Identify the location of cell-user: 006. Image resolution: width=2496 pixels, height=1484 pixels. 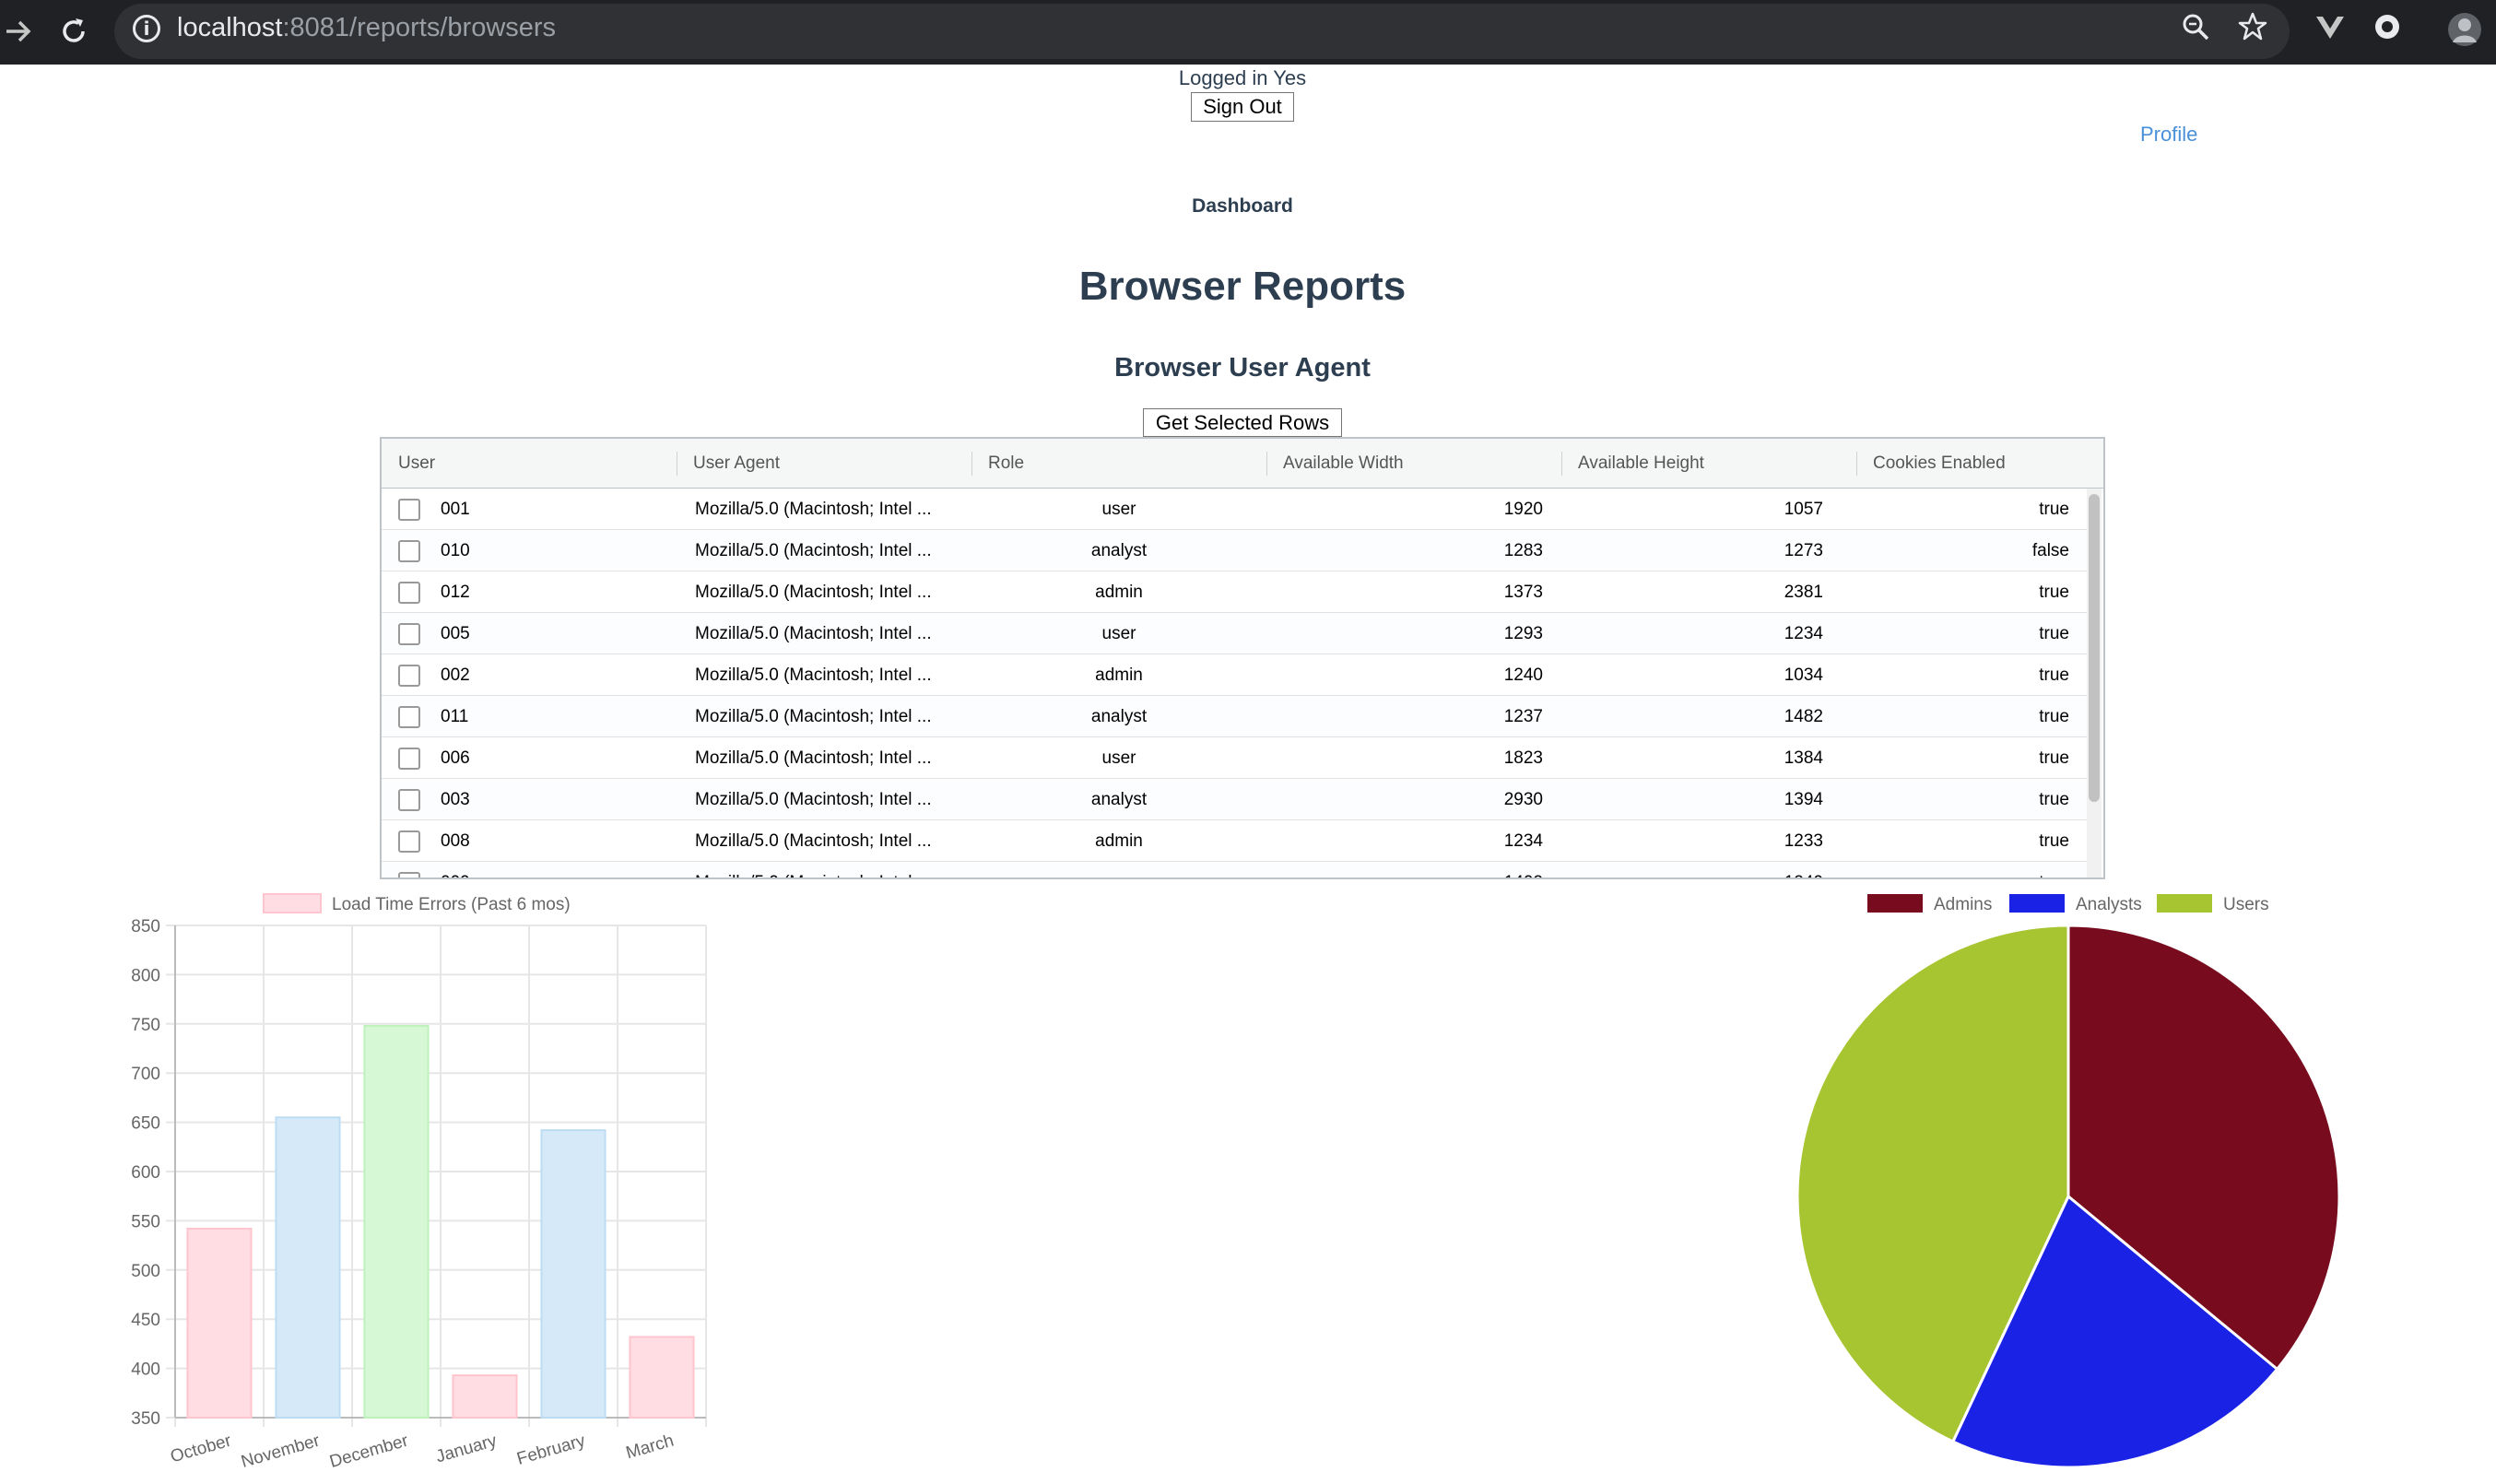
(455, 758).